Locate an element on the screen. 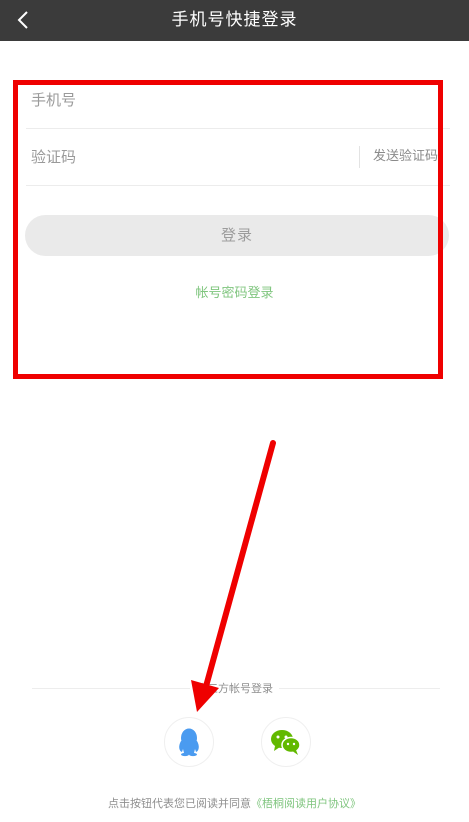 The image size is (469, 822). third-party-label-text: 第三方帐号登录 is located at coordinates (234, 688).